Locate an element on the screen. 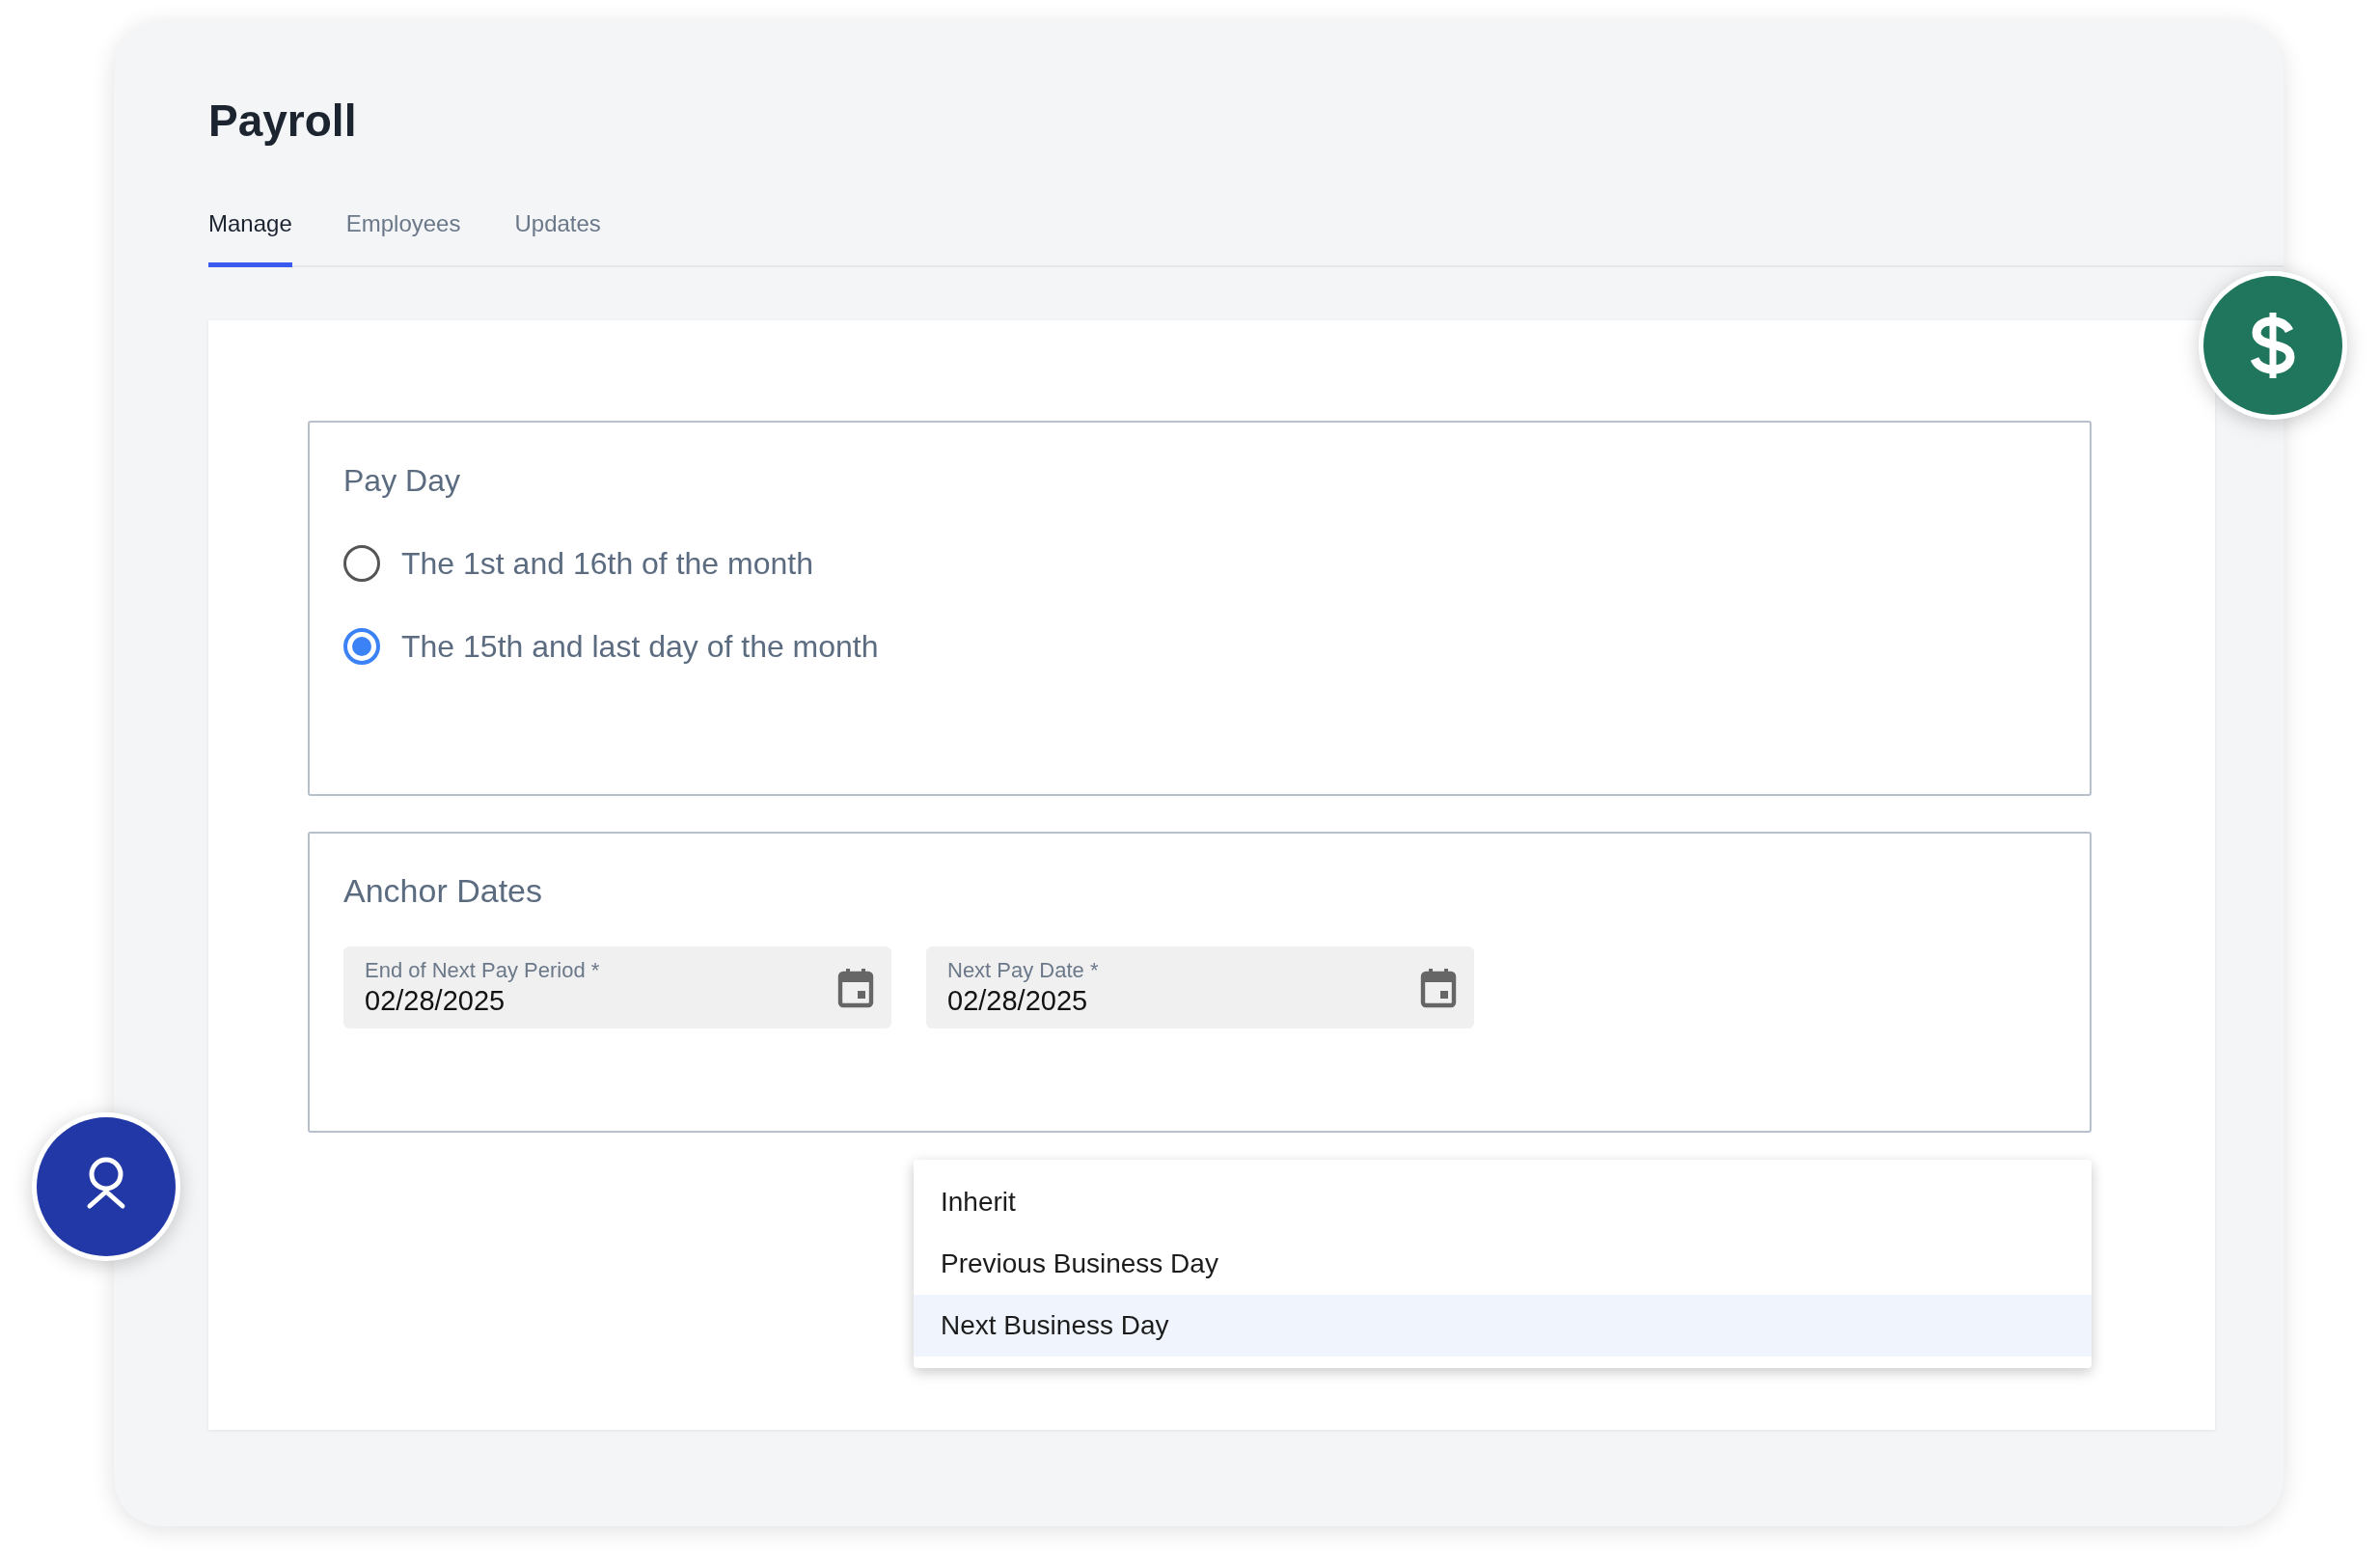 Image resolution: width=2380 pixels, height=1563 pixels. tab: Manage is located at coordinates (250, 236).